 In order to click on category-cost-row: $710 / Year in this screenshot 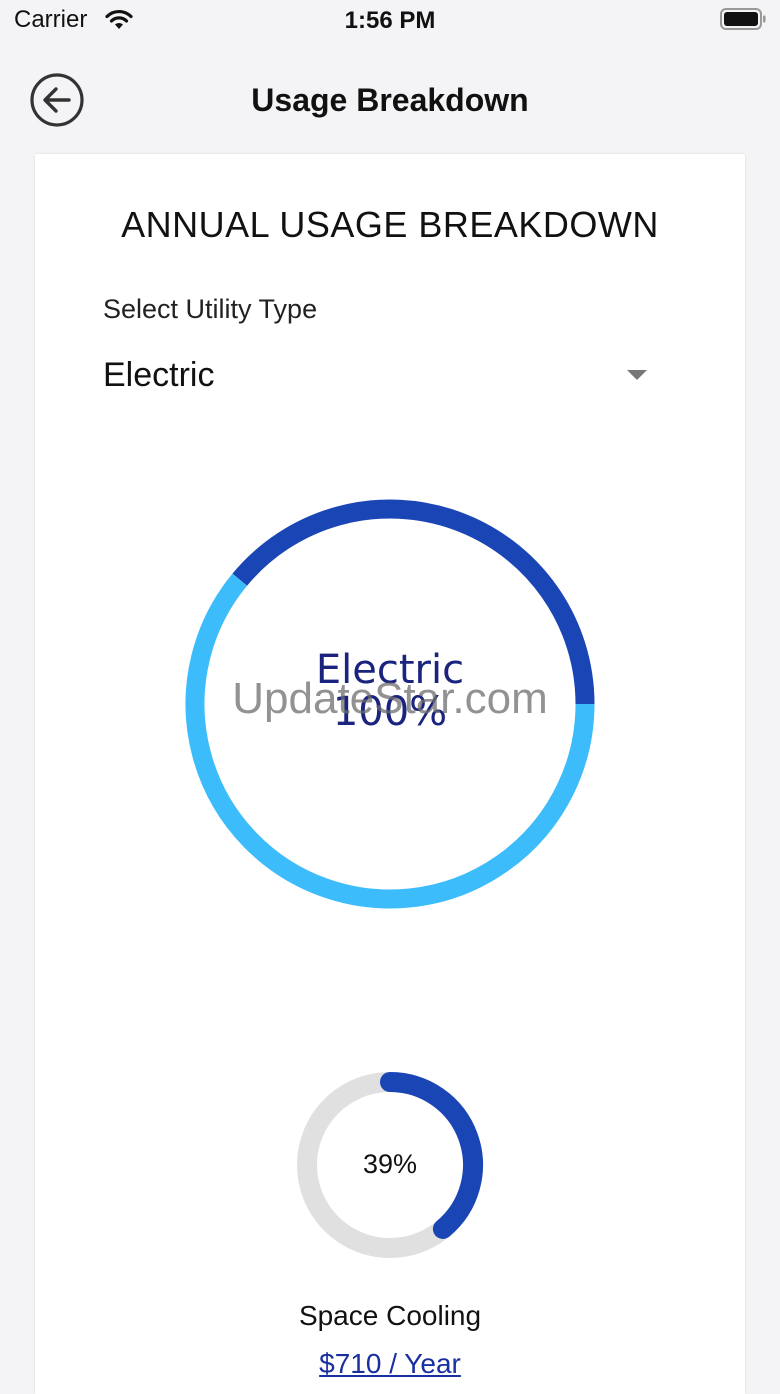, I will do `click(390, 1364)`.